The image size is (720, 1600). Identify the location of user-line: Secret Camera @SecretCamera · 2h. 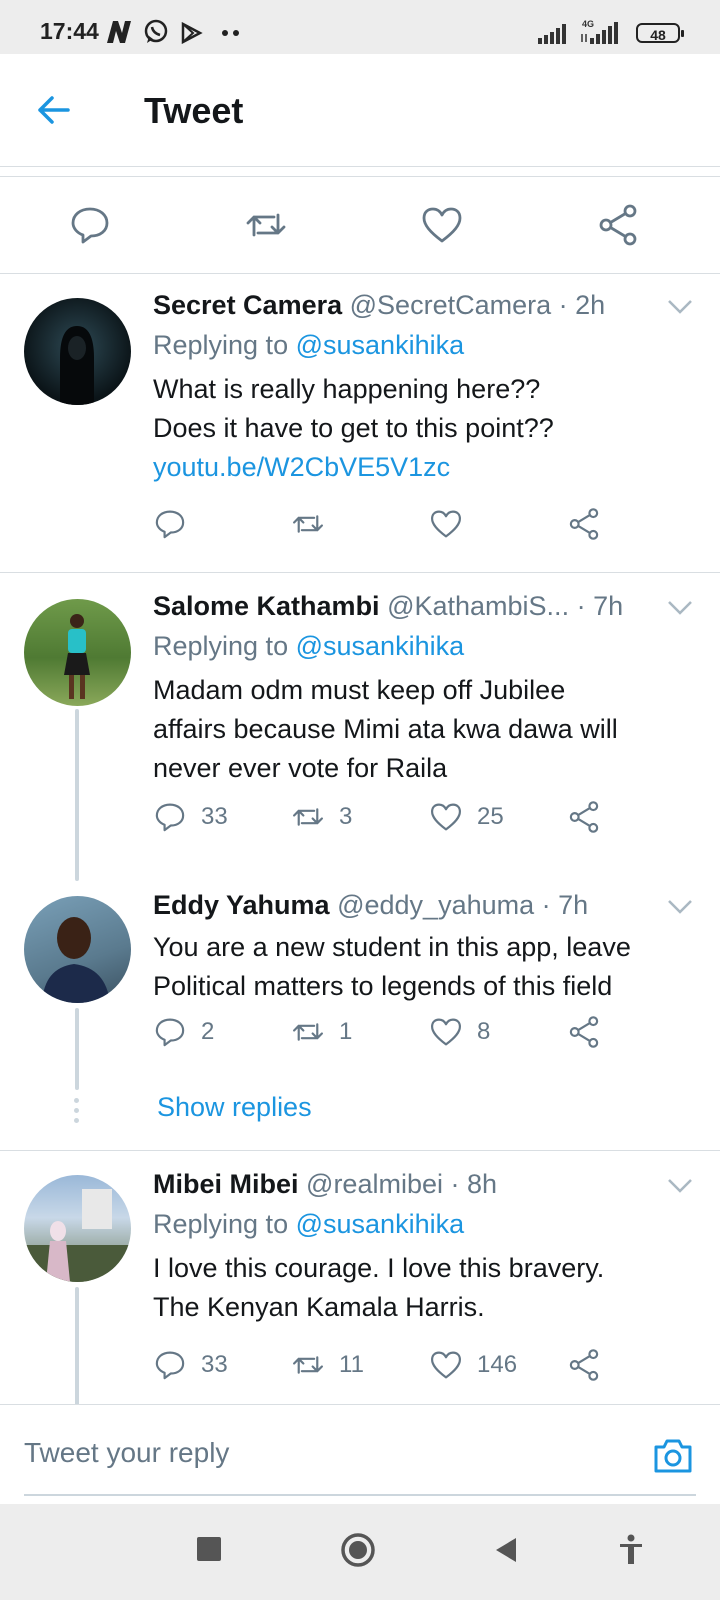
(379, 305).